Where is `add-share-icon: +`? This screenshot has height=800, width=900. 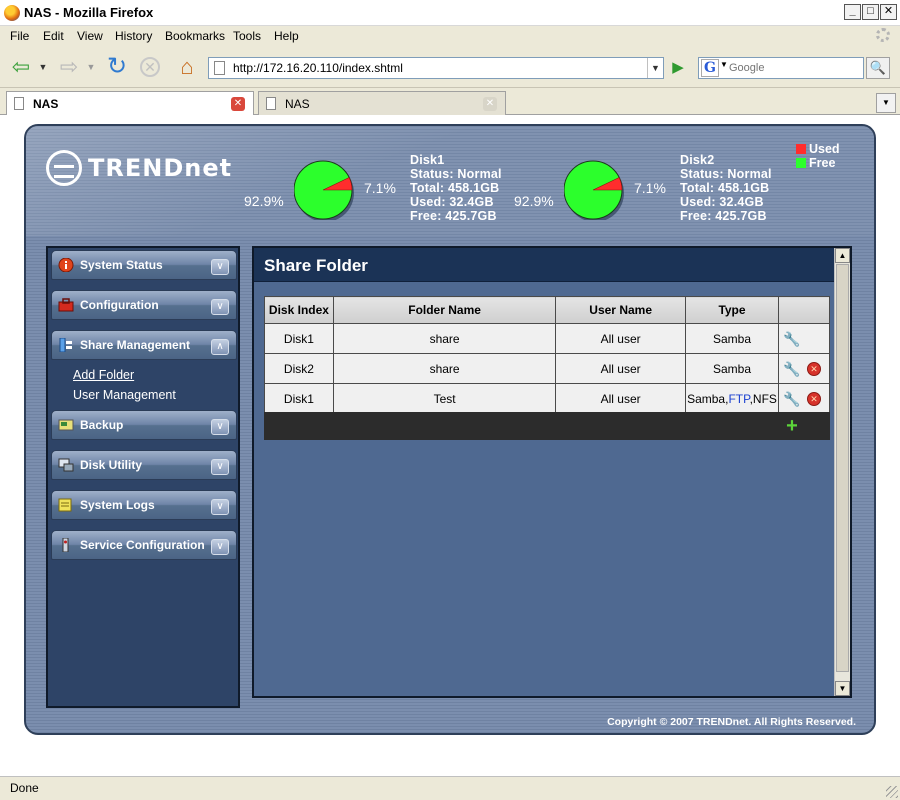 add-share-icon: + is located at coordinates (792, 426).